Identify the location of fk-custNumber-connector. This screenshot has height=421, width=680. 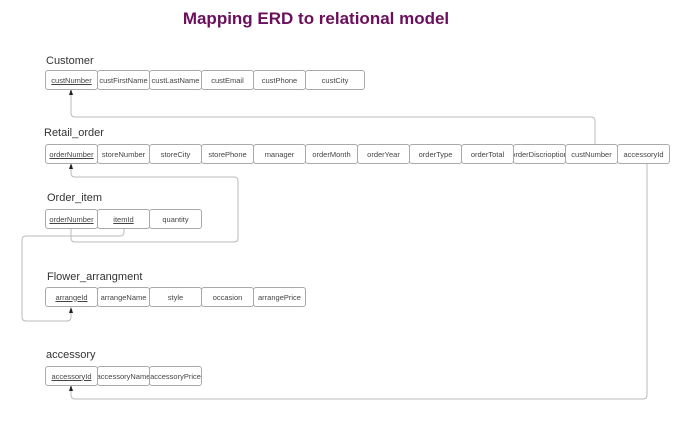
(333, 118).